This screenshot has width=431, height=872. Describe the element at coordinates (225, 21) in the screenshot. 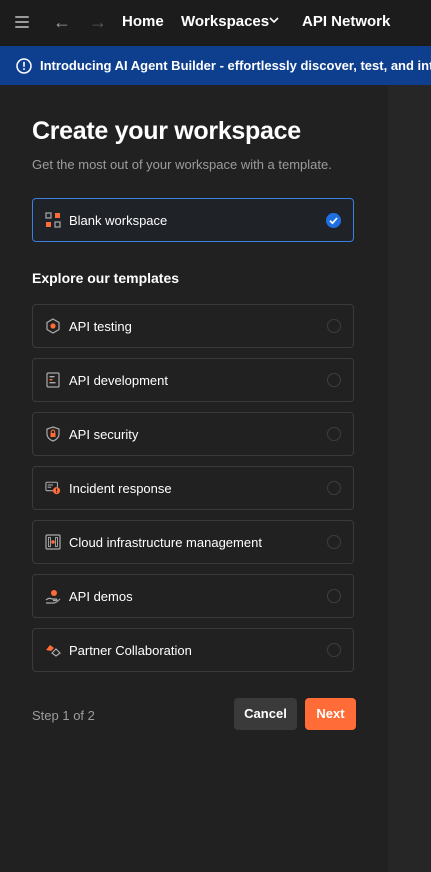

I see `nav-workspaces-menu: Workspaces` at that location.